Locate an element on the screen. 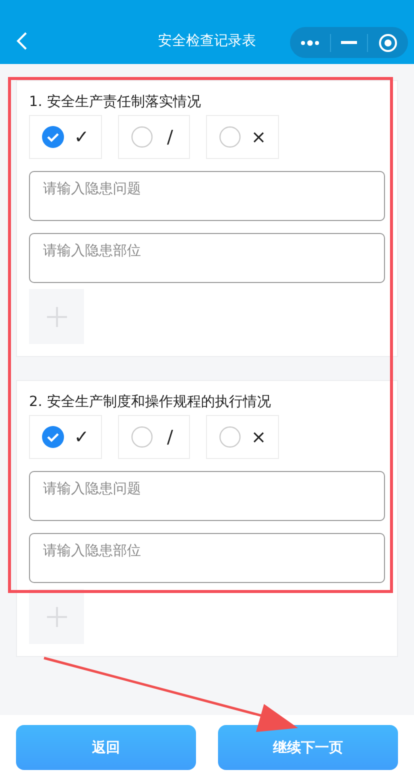 The width and height of the screenshot is (414, 780). question-title: 2. 安全生产制度和操作规程的执行情况 is located at coordinates (150, 402).